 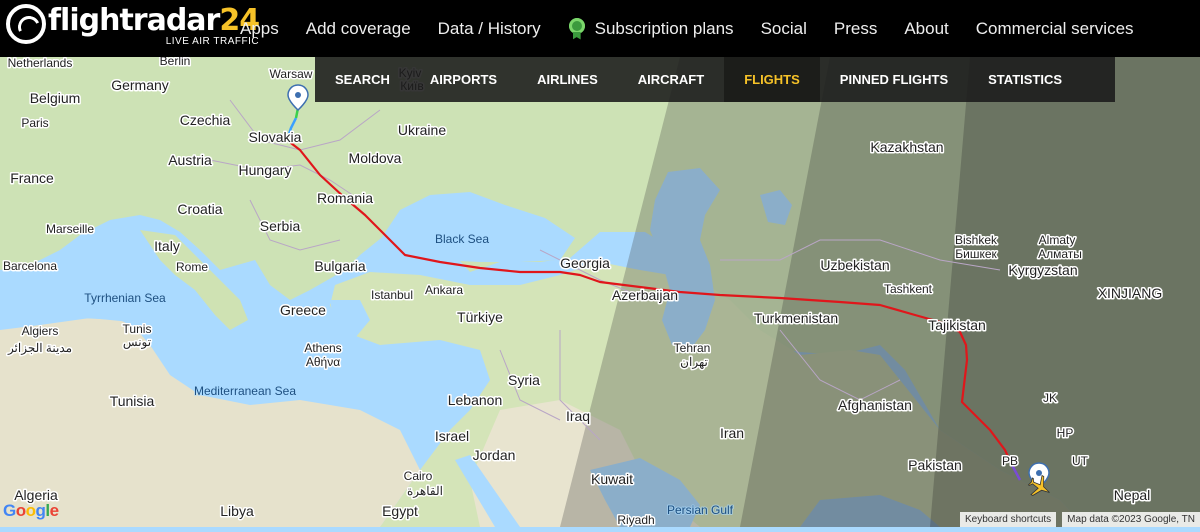 What do you see at coordinates (265, 170) in the screenshot?
I see `country-label: Hungary` at bounding box center [265, 170].